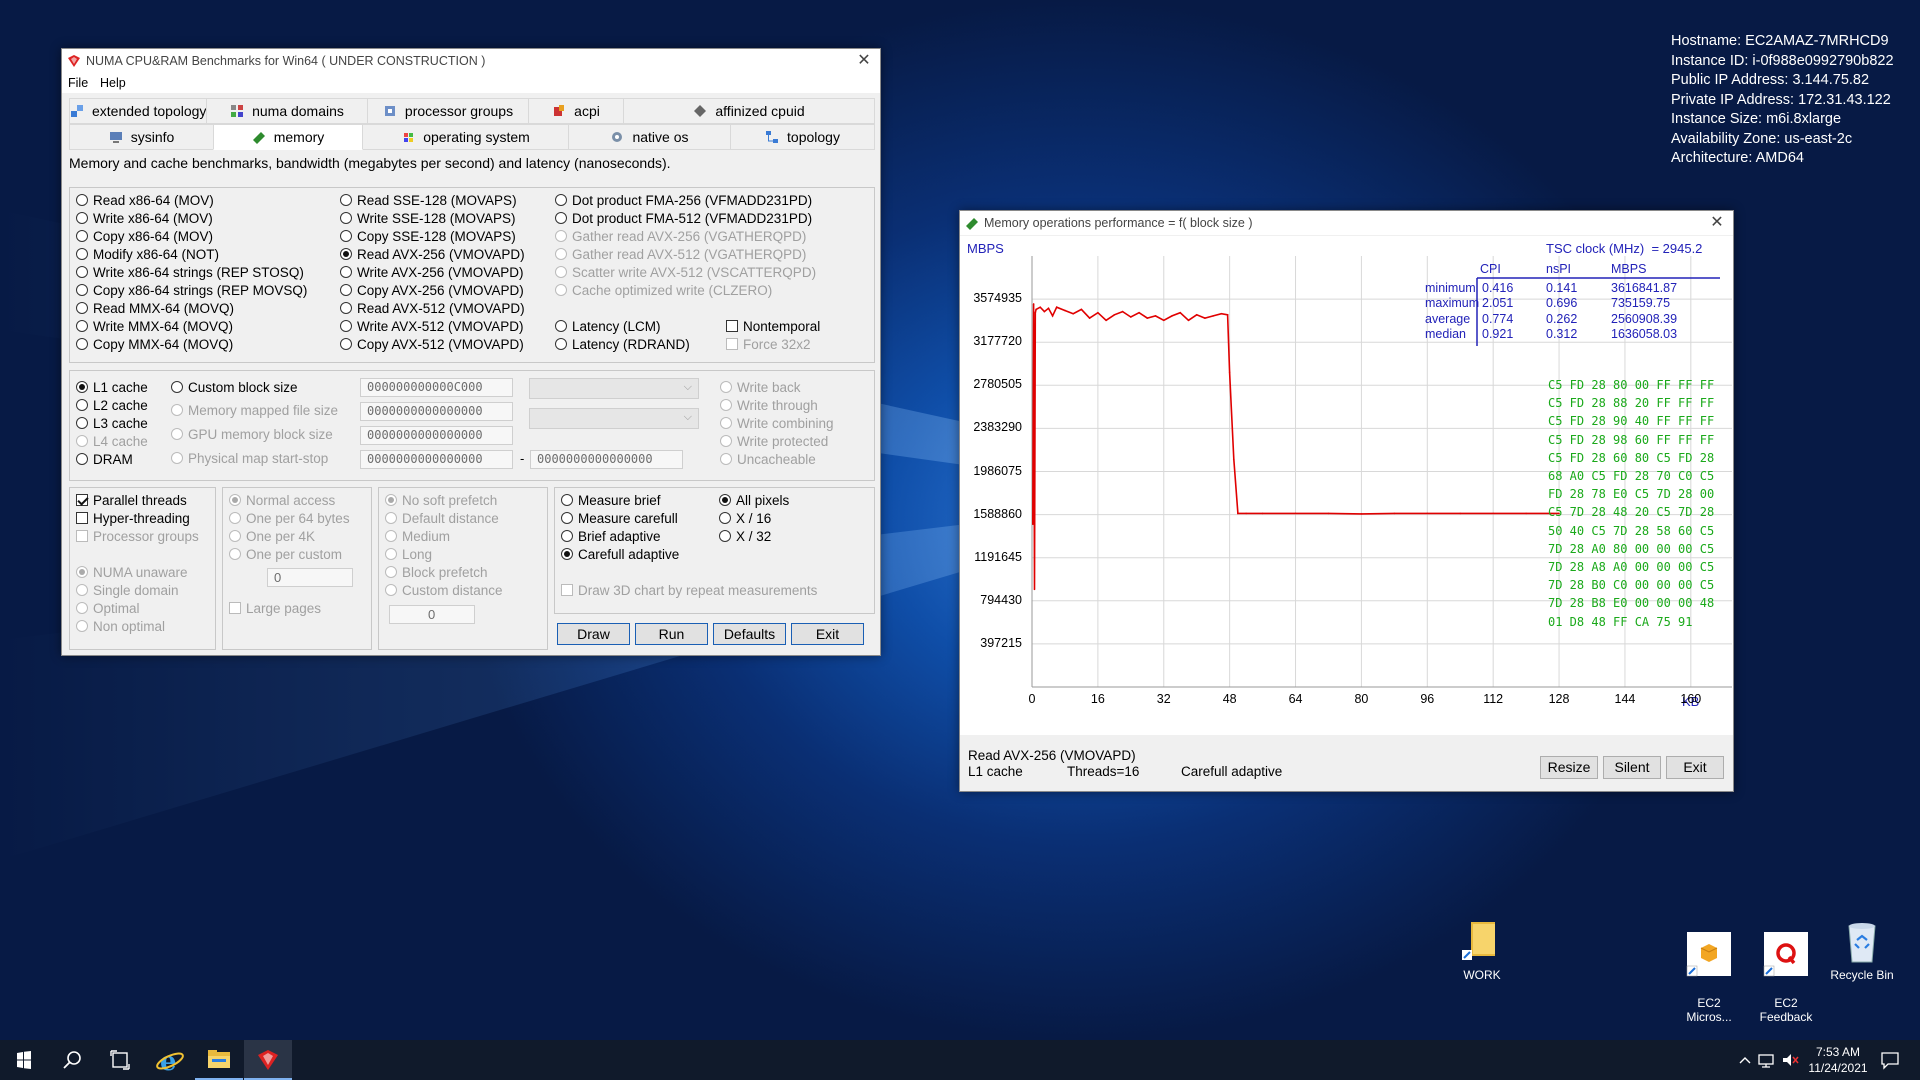 This screenshot has height=1080, width=1920. What do you see at coordinates (1052, 755) in the screenshot?
I see `status-method: Read AVX-256 (VMOVAPD)` at bounding box center [1052, 755].